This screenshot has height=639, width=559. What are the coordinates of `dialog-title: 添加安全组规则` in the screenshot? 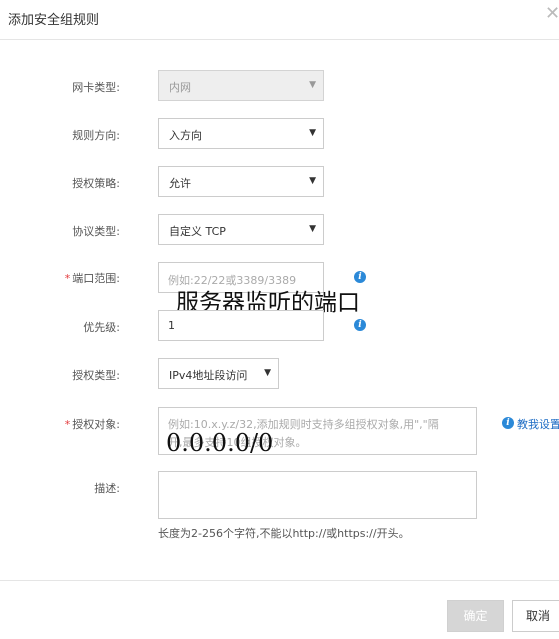 It's located at (54, 20).